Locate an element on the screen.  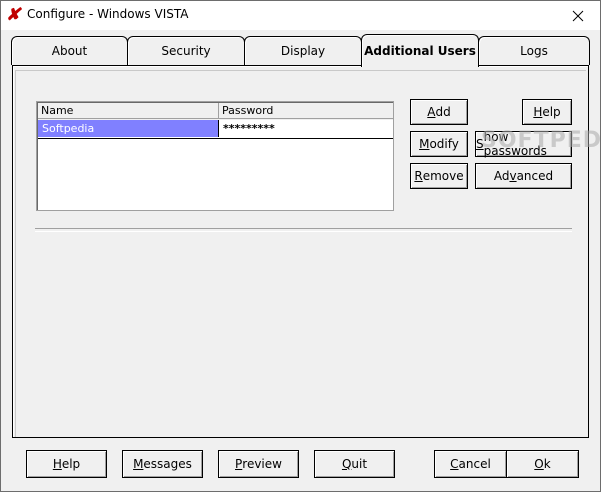
help-button: Help is located at coordinates (547, 112).